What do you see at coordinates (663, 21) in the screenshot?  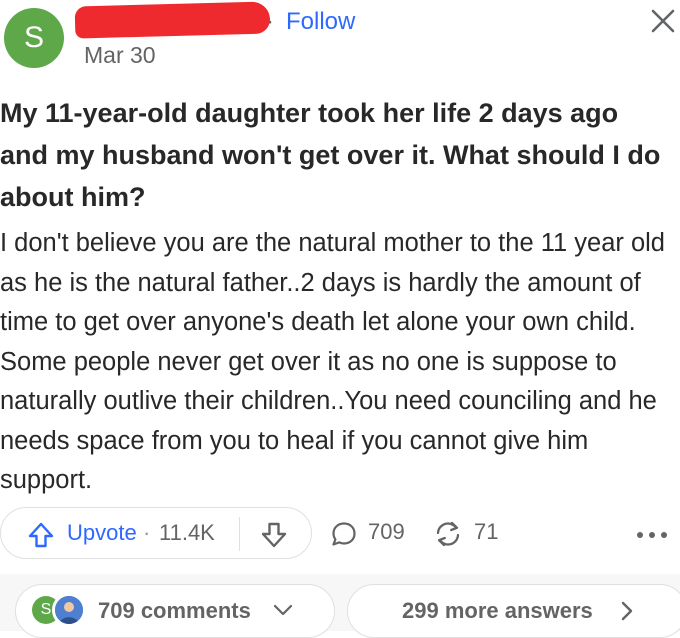 I see `close-icon` at bounding box center [663, 21].